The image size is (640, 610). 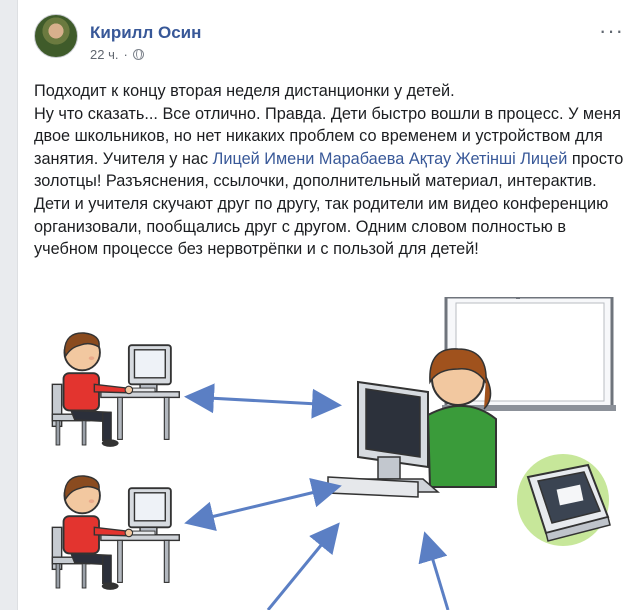 I want to click on arrow-bottom-left, so click(x=303, y=566).